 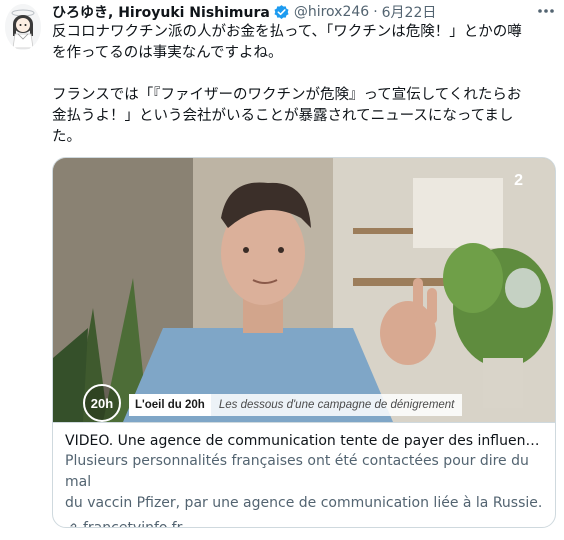 What do you see at coordinates (132, 522) in the screenshot?
I see `card-domain-text: francetvinfo.fr` at bounding box center [132, 522].